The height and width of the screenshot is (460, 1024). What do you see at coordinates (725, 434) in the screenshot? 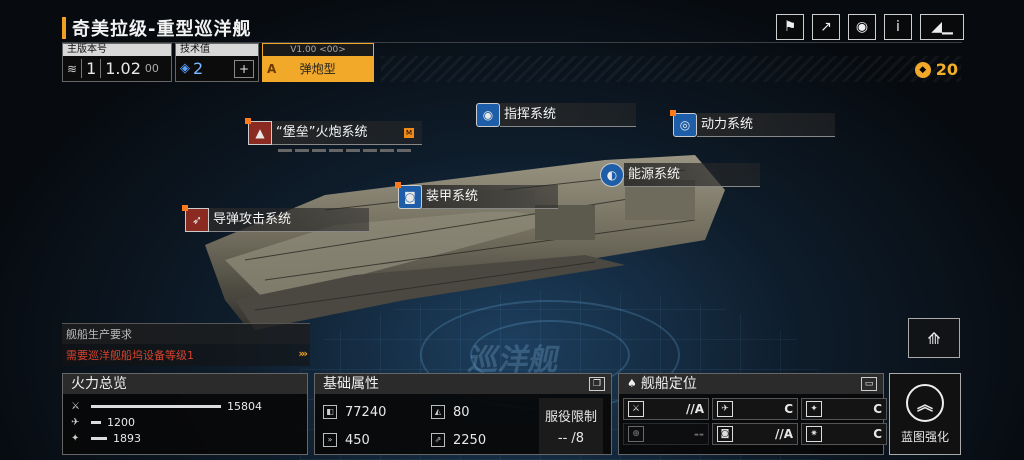
I see `tank-role-icon: ◙` at bounding box center [725, 434].